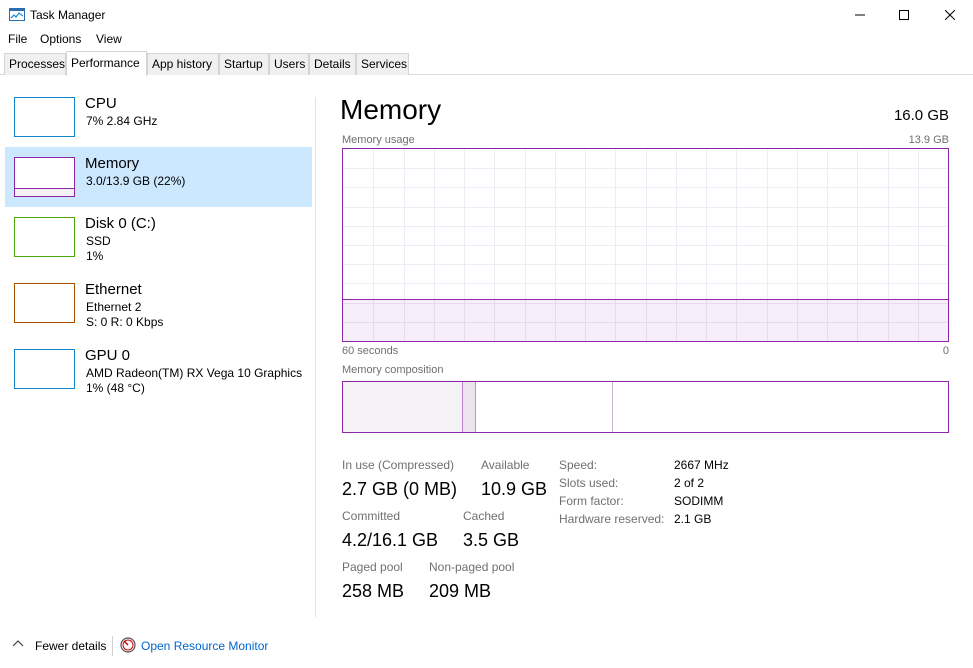 Image resolution: width=973 pixels, height=668 pixels. Describe the element at coordinates (689, 483) in the screenshot. I see `slots-used-value: 2 of 2` at that location.